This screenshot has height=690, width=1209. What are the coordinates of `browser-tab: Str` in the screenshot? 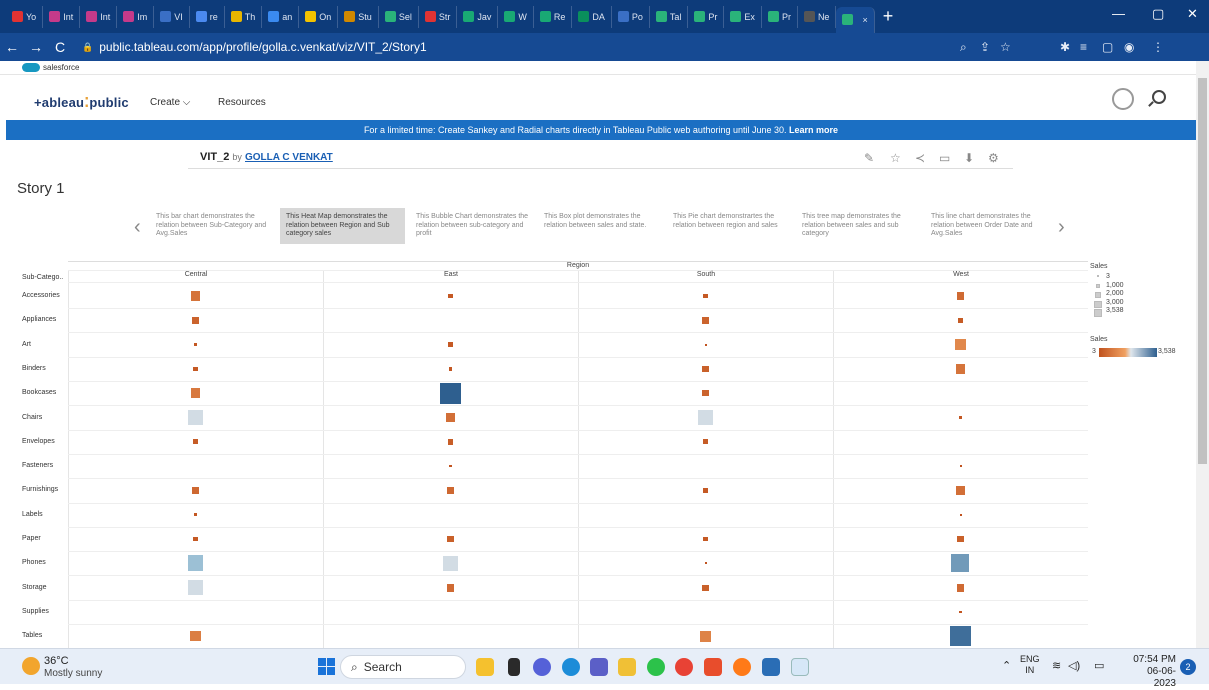 It's located at (438, 16).